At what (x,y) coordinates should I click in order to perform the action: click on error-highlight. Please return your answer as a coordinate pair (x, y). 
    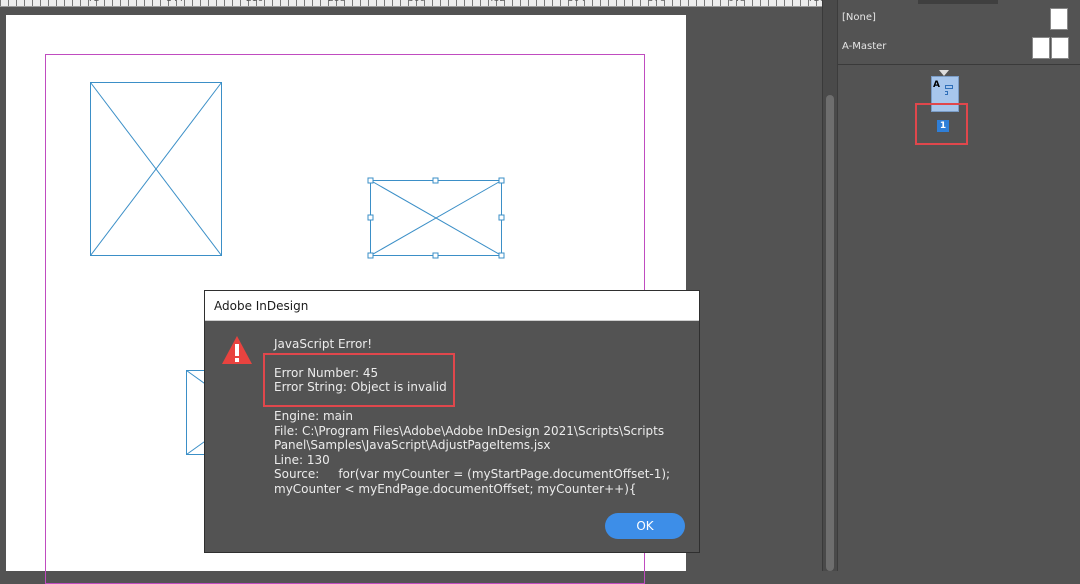
    Looking at the image, I should click on (359, 380).